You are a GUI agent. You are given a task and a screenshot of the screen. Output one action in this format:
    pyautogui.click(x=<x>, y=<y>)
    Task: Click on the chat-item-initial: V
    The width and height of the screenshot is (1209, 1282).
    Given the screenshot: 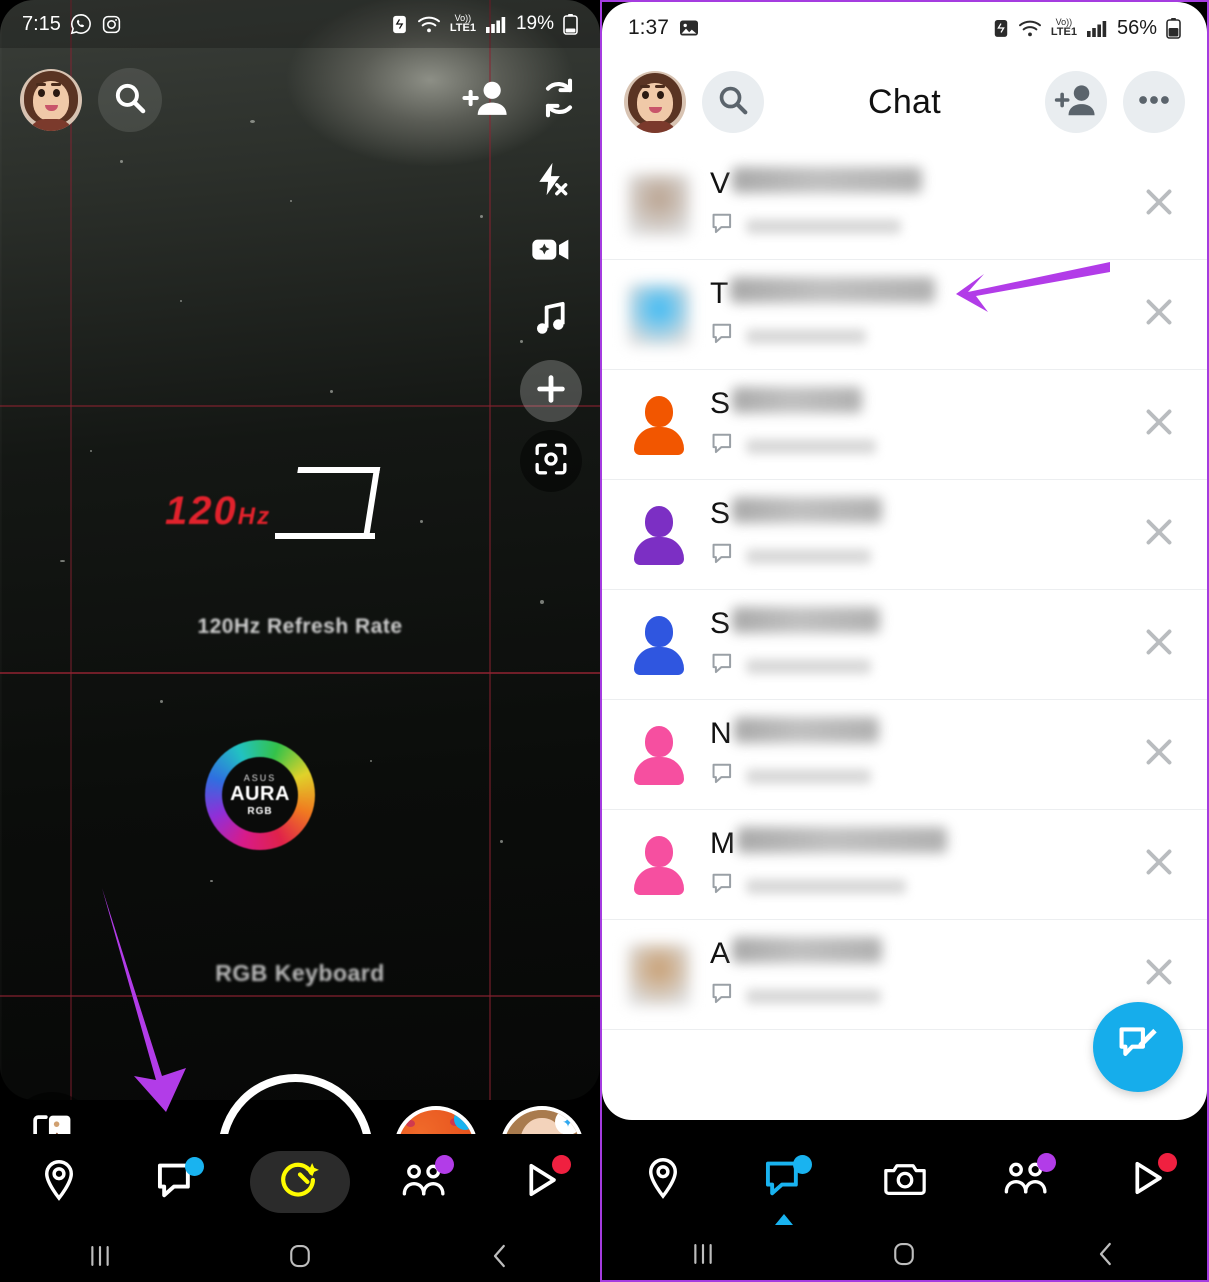 What is the action you would take?
    pyautogui.click(x=720, y=183)
    